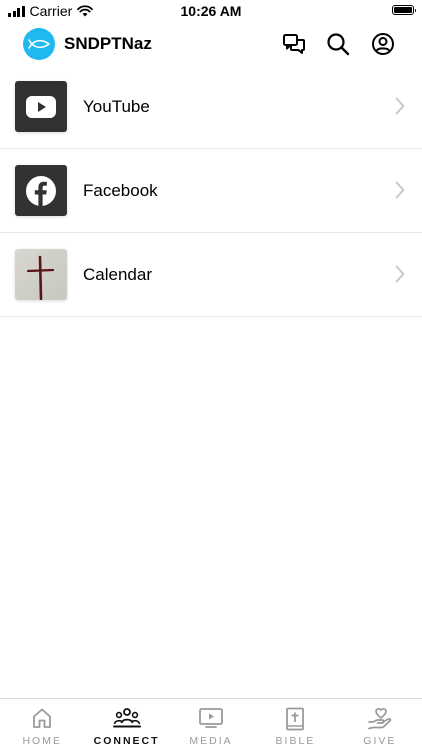 This screenshot has width=422, height=750. Describe the element at coordinates (211, 44) in the screenshot. I see `app-header: SNDPTNaz` at that location.